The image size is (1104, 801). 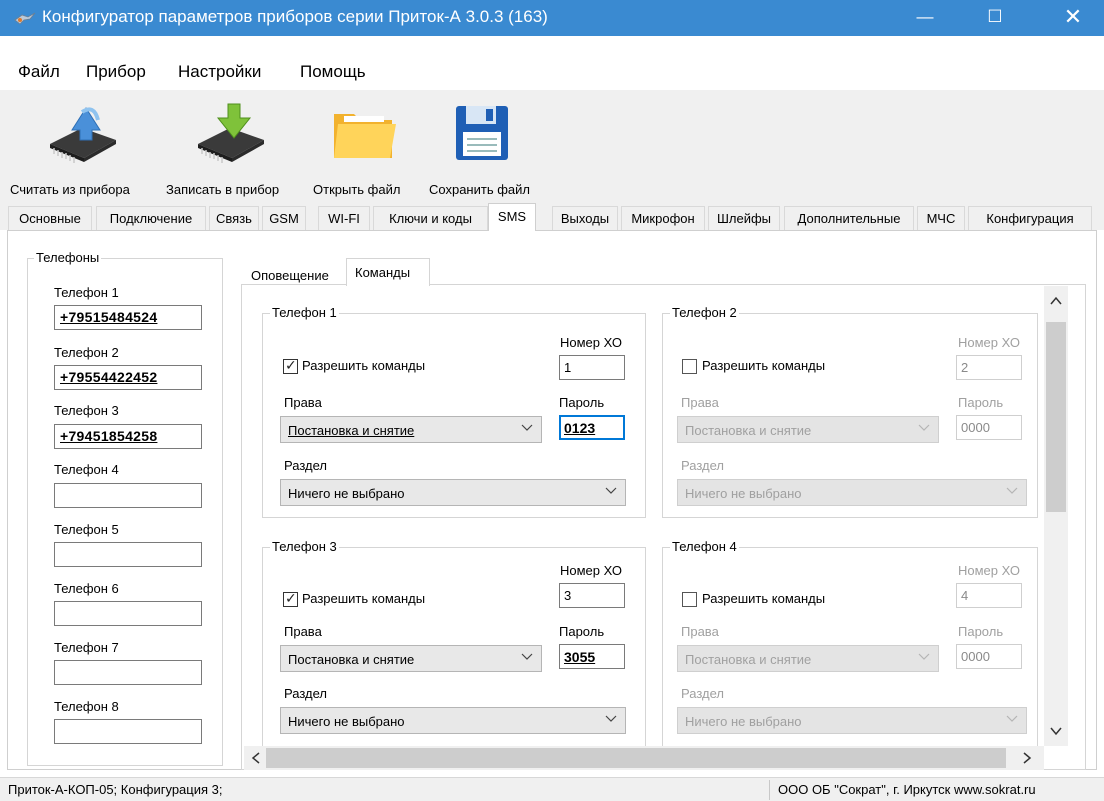 What do you see at coordinates (852, 492) in the screenshot?
I see `section-select-2: Ничего не выбрано` at bounding box center [852, 492].